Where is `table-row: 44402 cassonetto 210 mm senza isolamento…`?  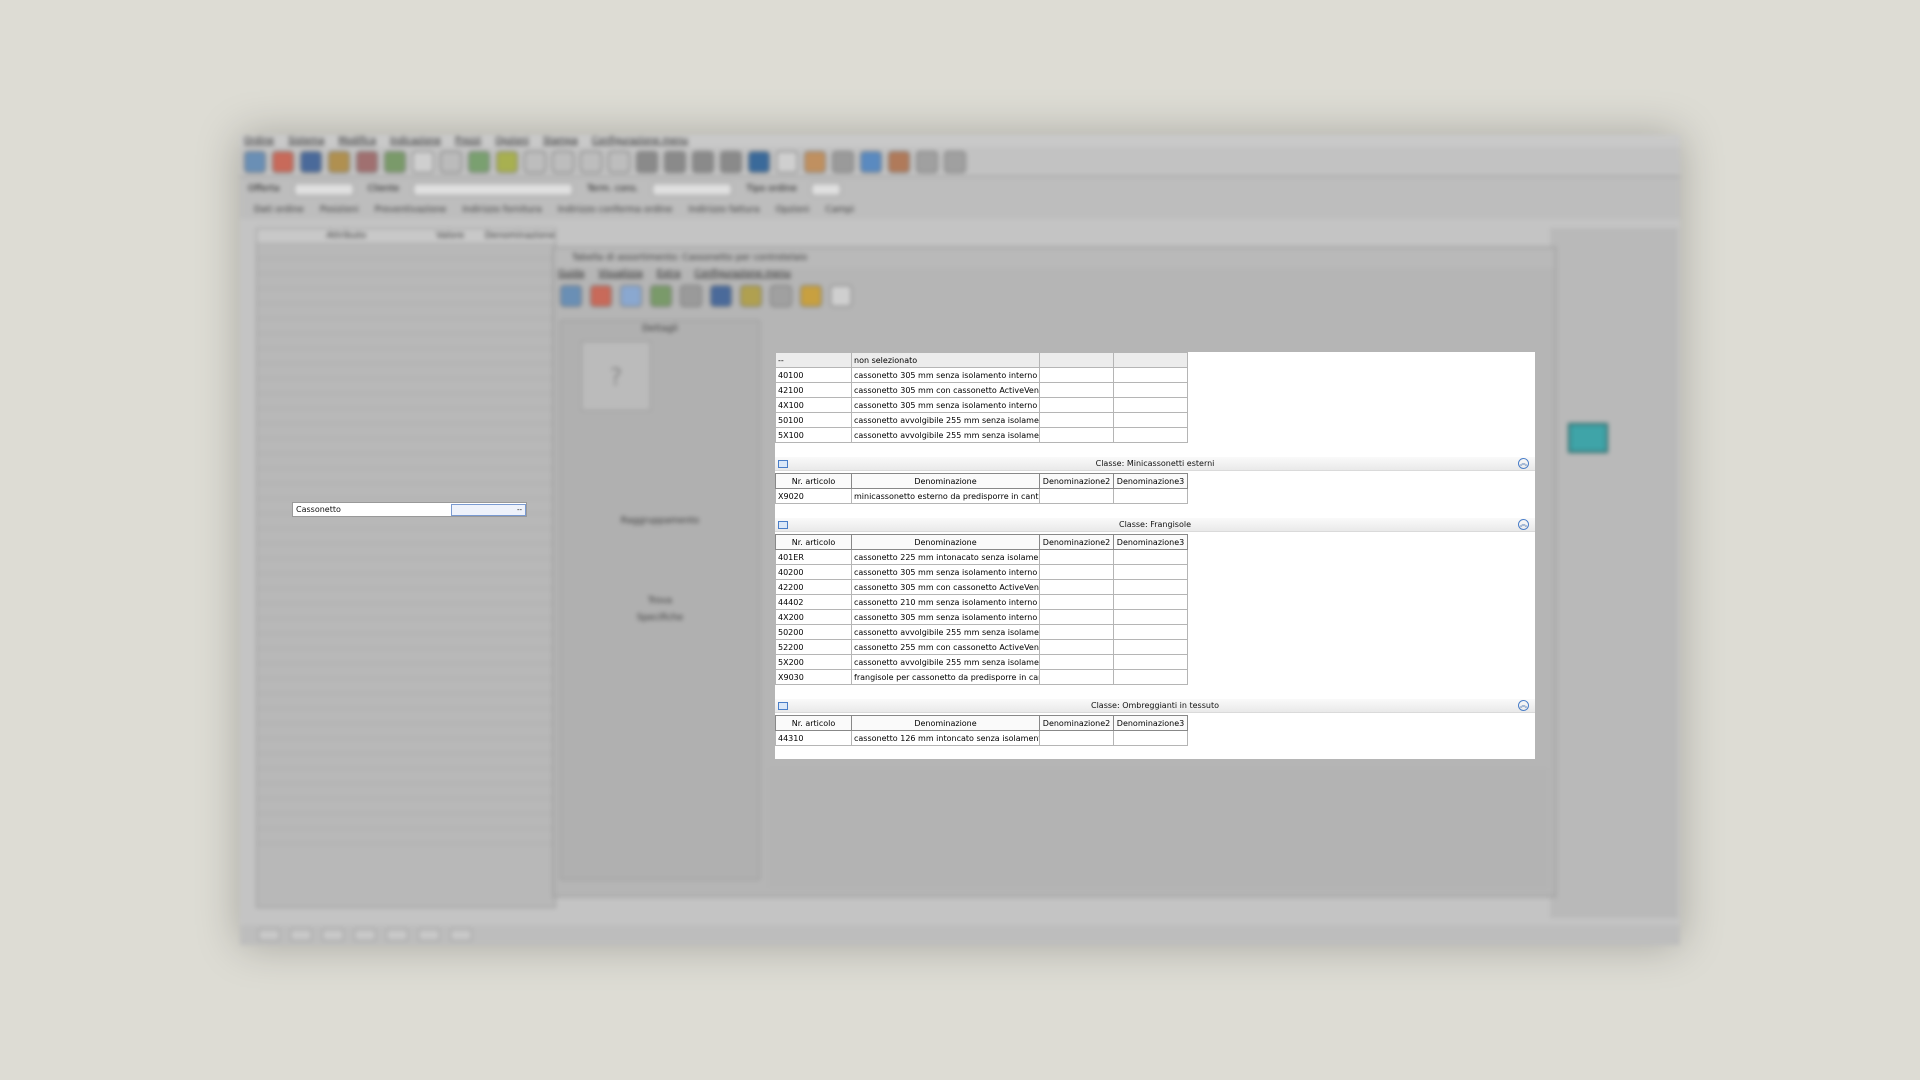 table-row: 44402 cassonetto 210 mm senza isolamento… is located at coordinates (981, 602).